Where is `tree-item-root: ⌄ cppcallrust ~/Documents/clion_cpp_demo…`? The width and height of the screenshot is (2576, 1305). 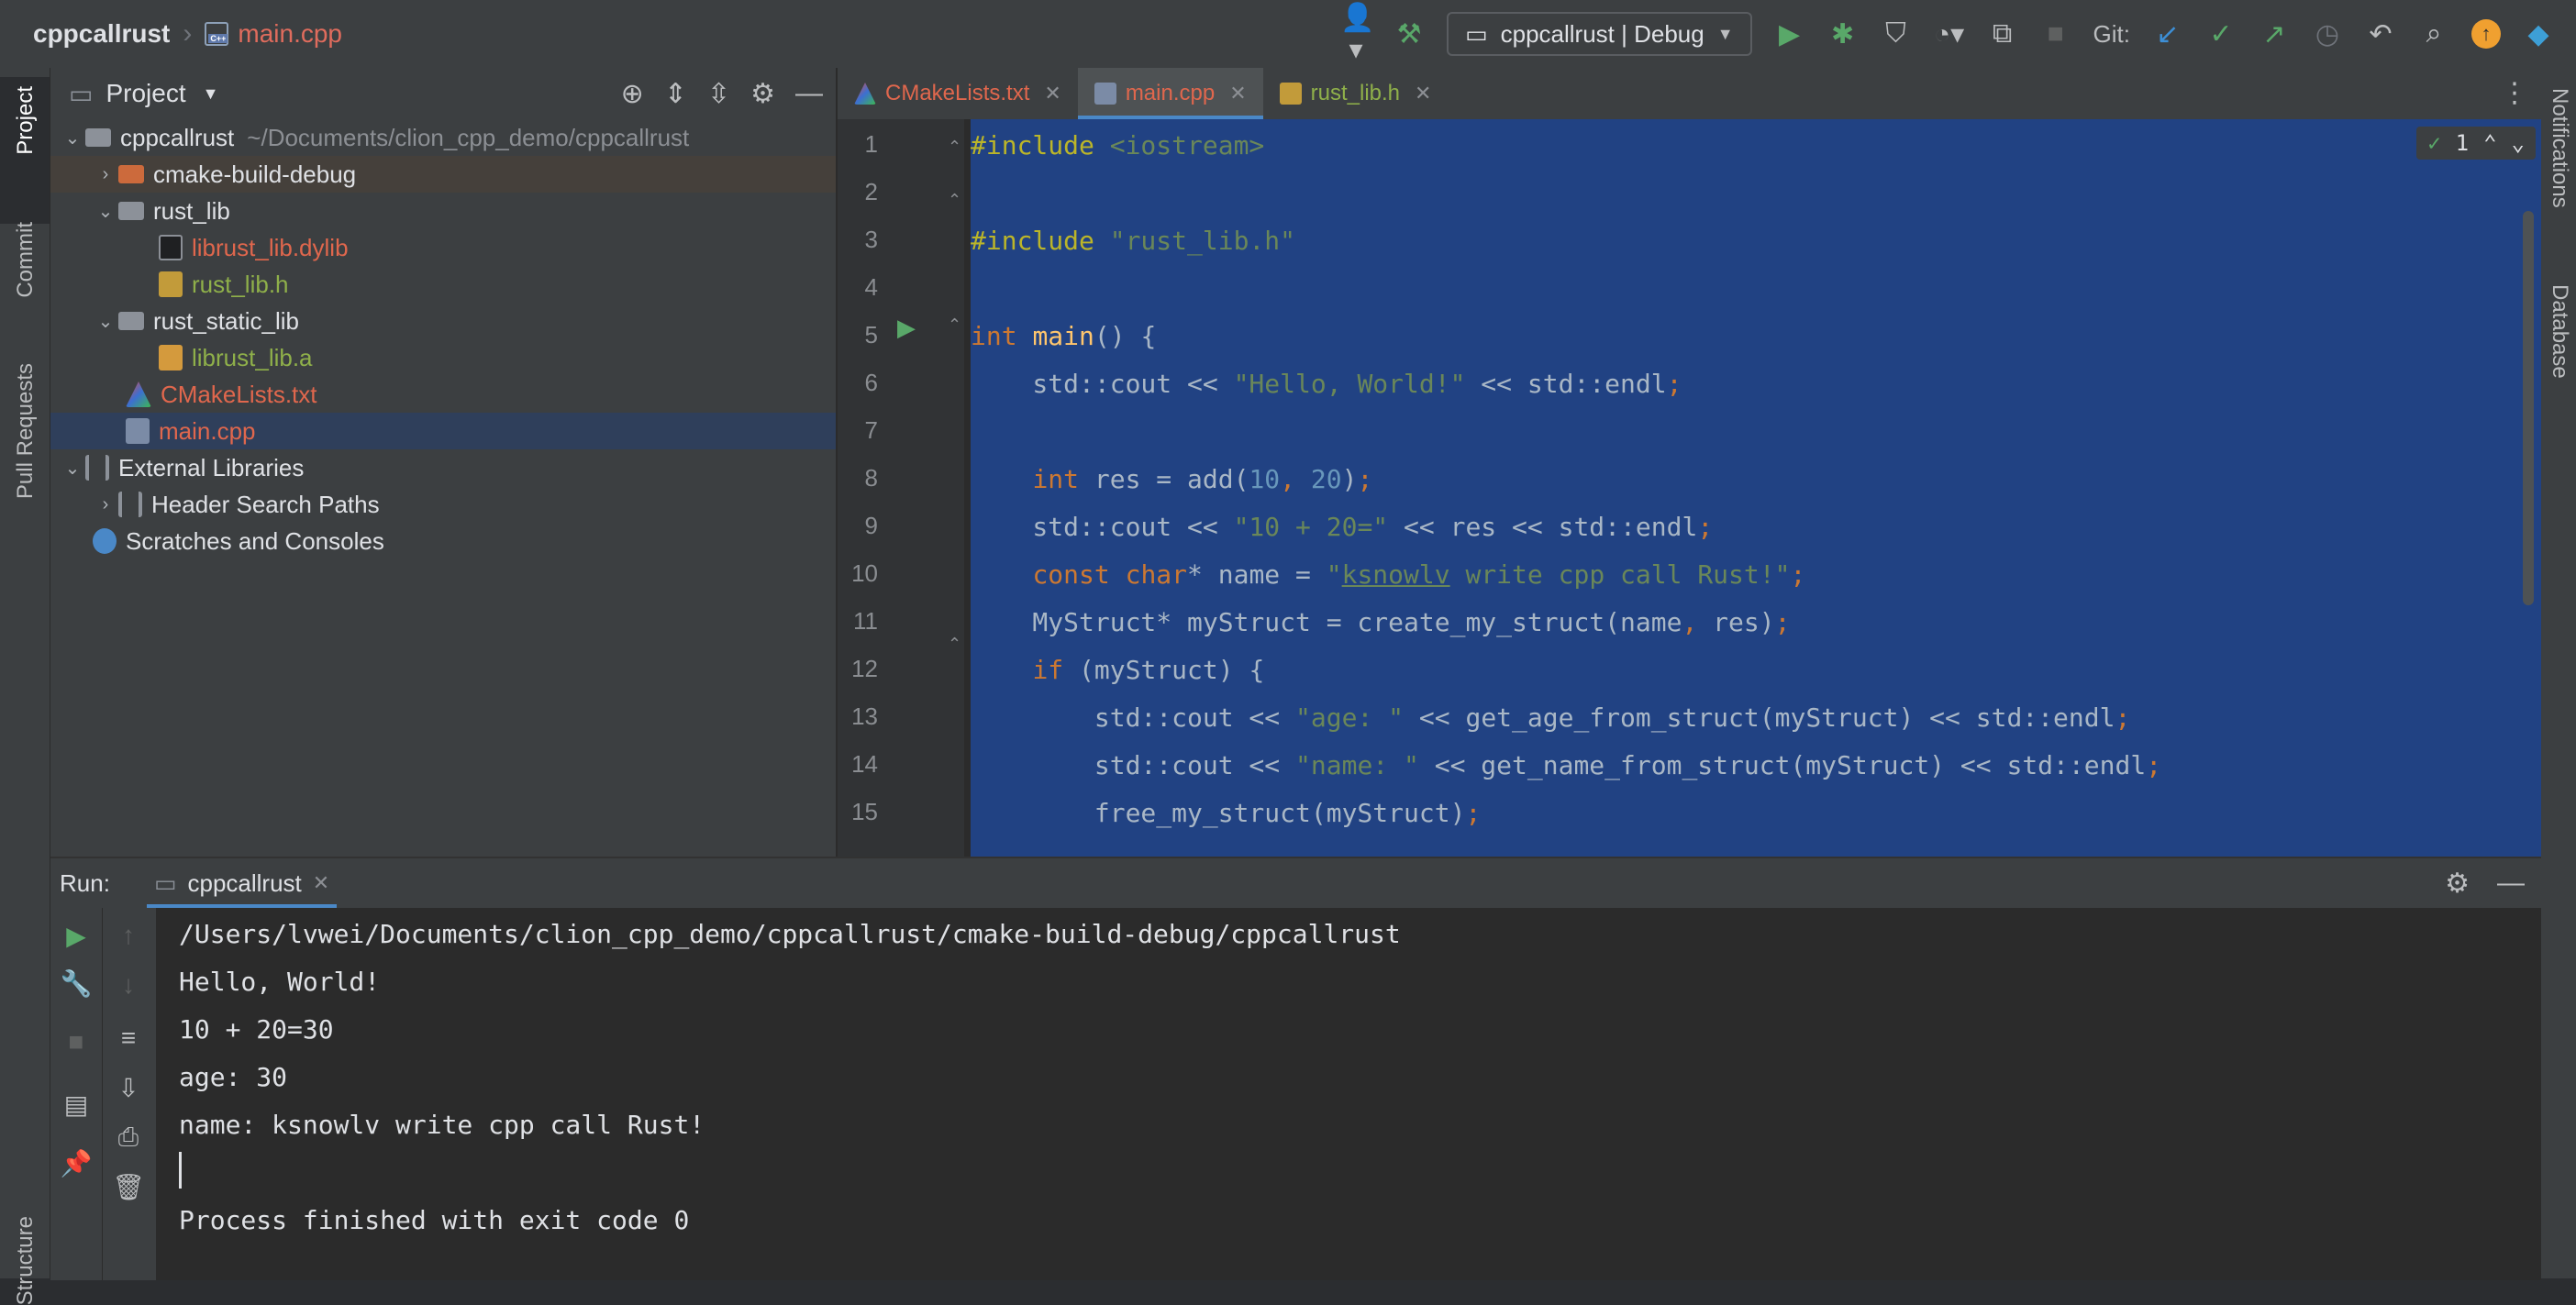 tree-item-root: ⌄ cppcallrust ~/Documents/clion_cpp_demo… is located at coordinates (443, 137).